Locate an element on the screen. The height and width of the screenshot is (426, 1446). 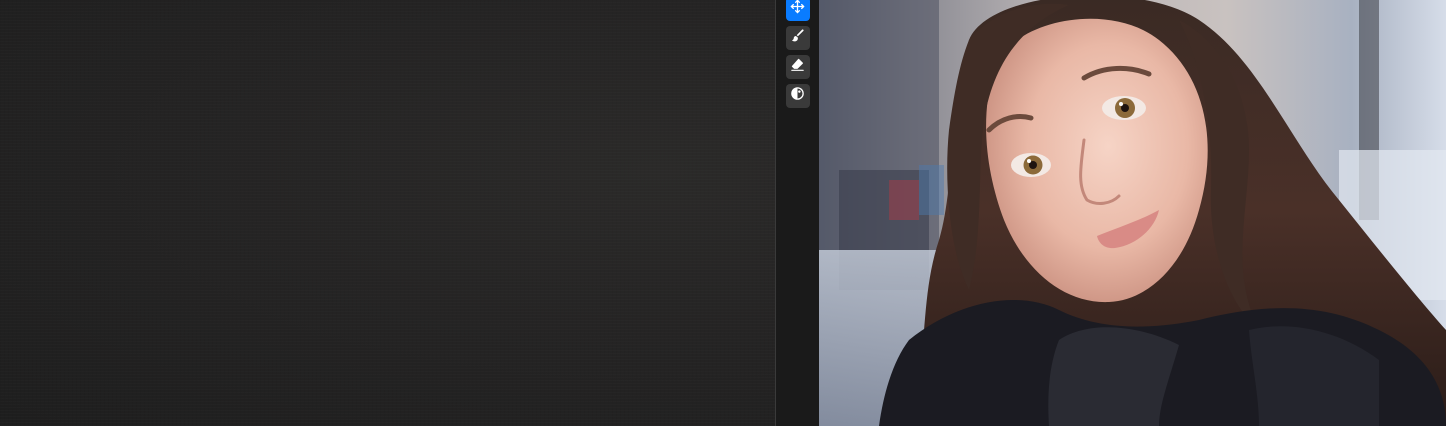
move-icon is located at coordinates (797, 9).